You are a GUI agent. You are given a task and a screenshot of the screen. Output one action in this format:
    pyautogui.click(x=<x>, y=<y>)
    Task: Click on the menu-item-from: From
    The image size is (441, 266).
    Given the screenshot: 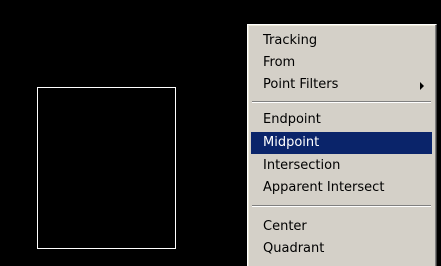 What is the action you would take?
    pyautogui.click(x=341, y=63)
    